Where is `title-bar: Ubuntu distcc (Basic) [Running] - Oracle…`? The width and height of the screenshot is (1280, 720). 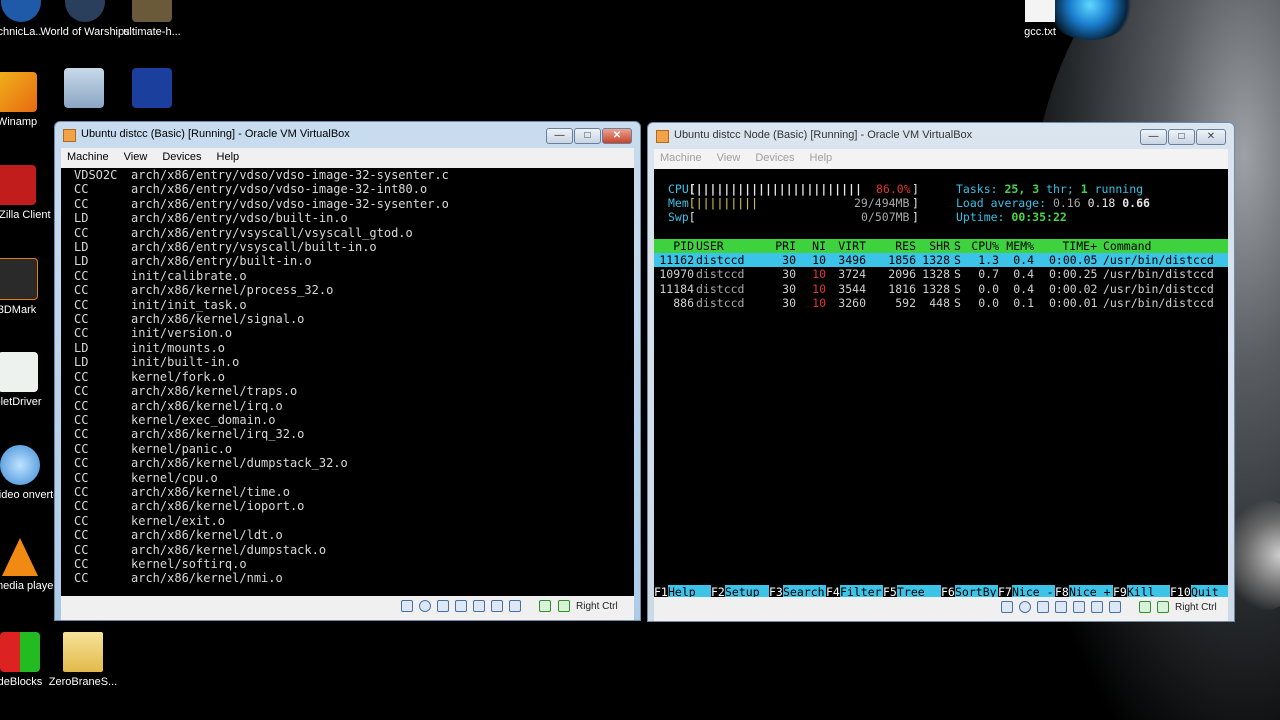
title-bar: Ubuntu distcc (Basic) [Running] - Oracle… is located at coordinates (347, 135).